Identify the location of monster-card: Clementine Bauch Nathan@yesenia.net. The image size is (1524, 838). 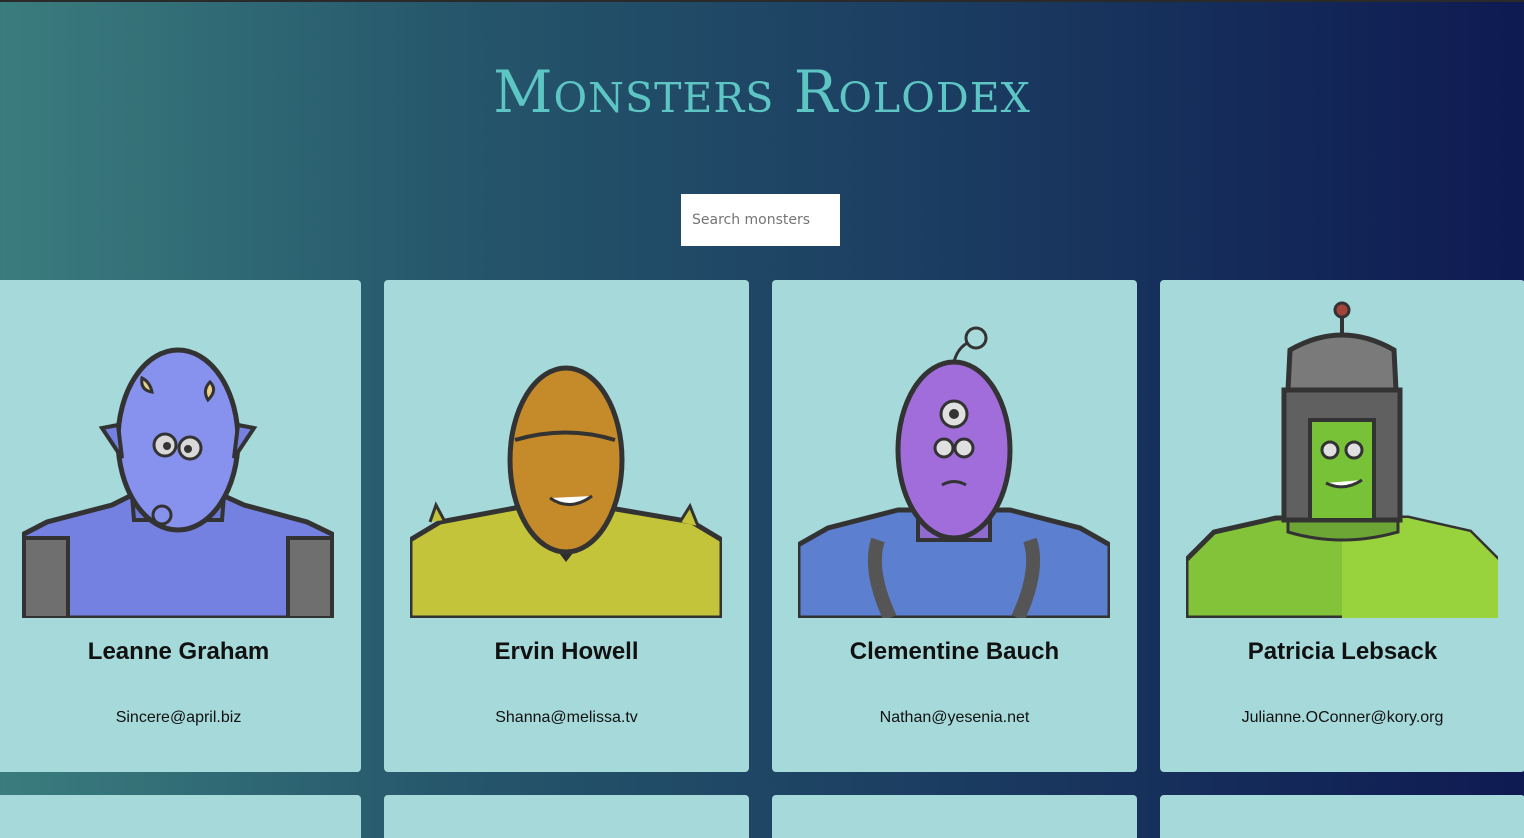
(954, 526).